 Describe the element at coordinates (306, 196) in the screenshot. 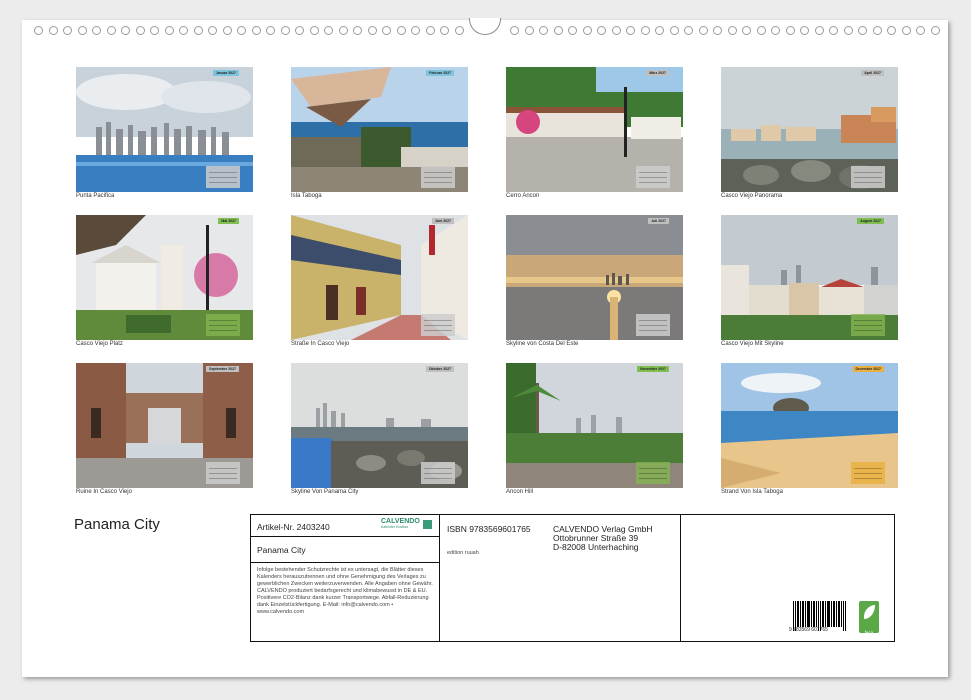

I see `caption-february: Isla Taboga` at that location.